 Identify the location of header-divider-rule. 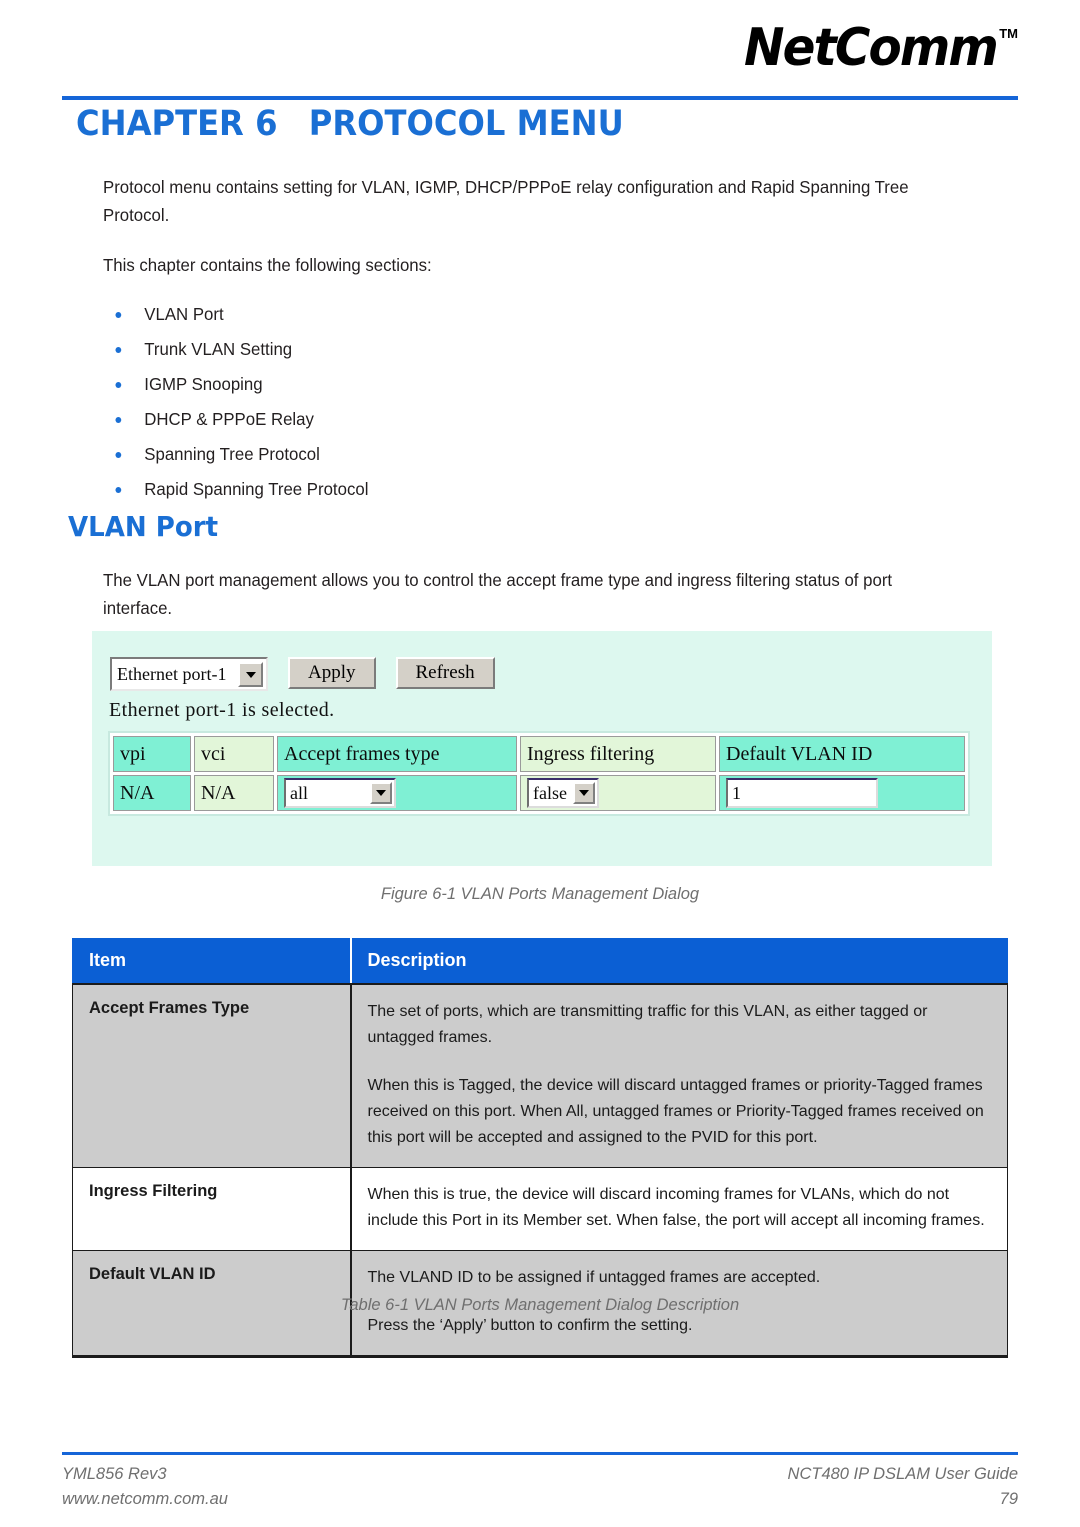
(540, 98).